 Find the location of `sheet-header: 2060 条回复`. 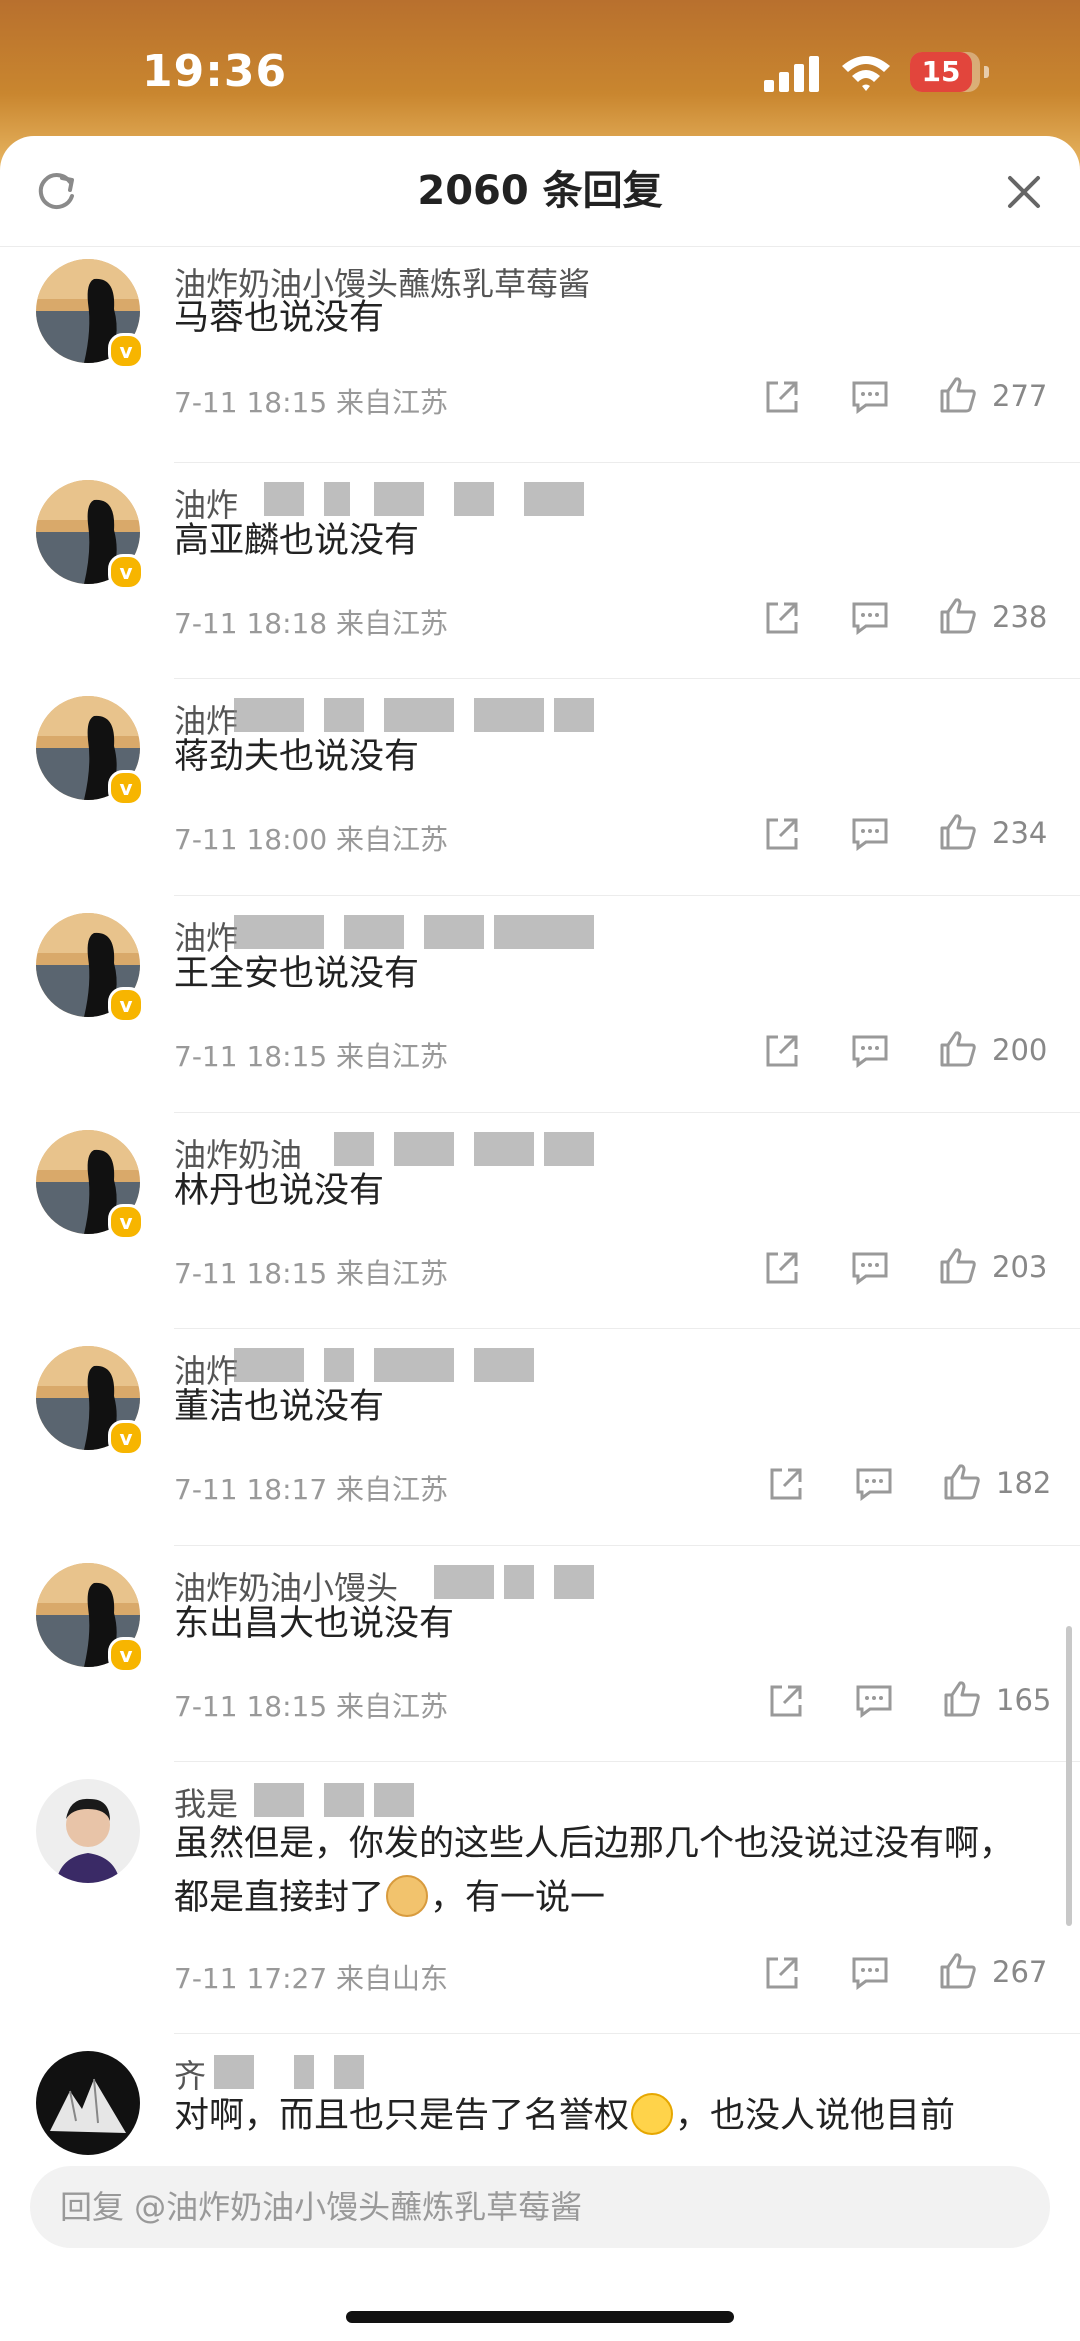

sheet-header: 2060 条回复 is located at coordinates (540, 191).